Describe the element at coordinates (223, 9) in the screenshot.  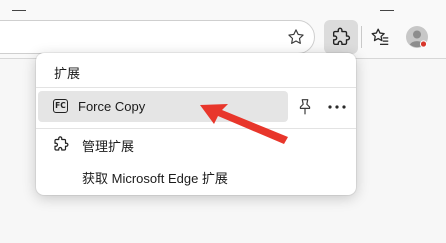
I see `window-controls-strip` at that location.